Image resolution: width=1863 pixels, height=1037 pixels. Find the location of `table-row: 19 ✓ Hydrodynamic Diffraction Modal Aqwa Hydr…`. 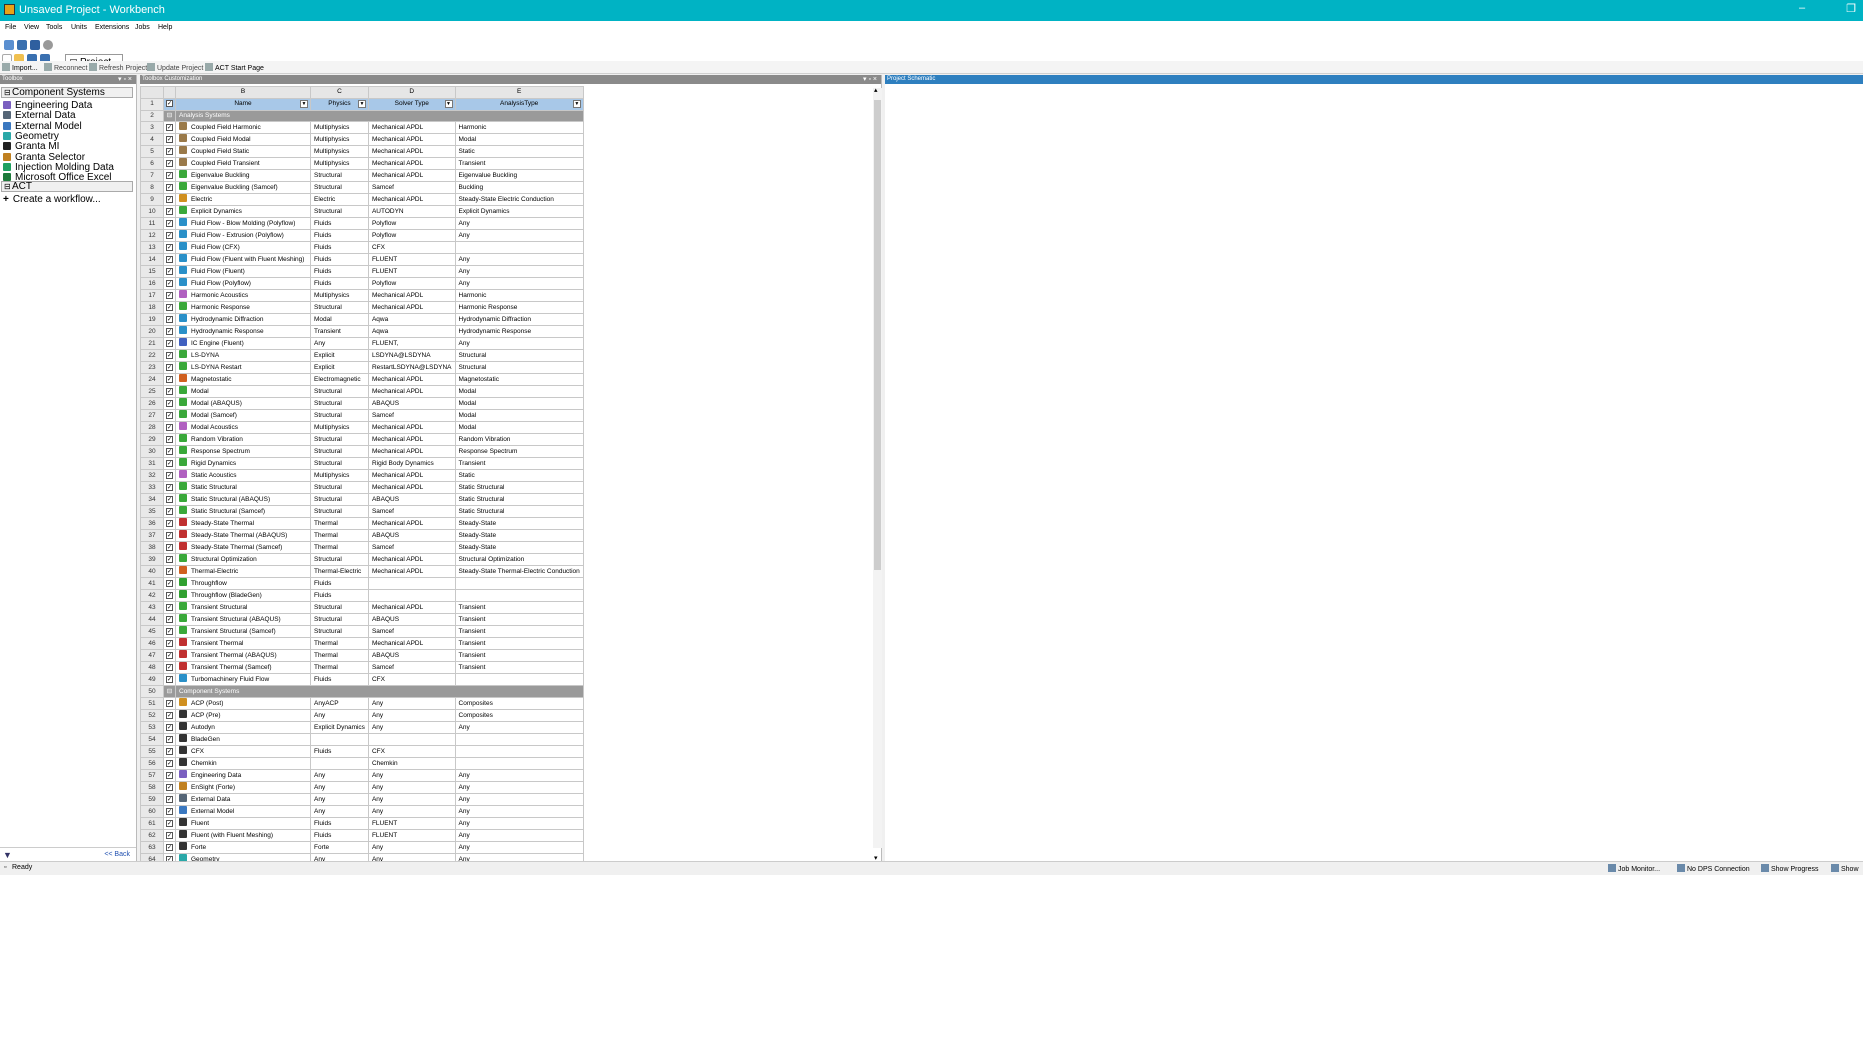

table-row: 19 ✓ Hydrodynamic Diffraction Modal Aqwa Hydr… is located at coordinates (362, 320).